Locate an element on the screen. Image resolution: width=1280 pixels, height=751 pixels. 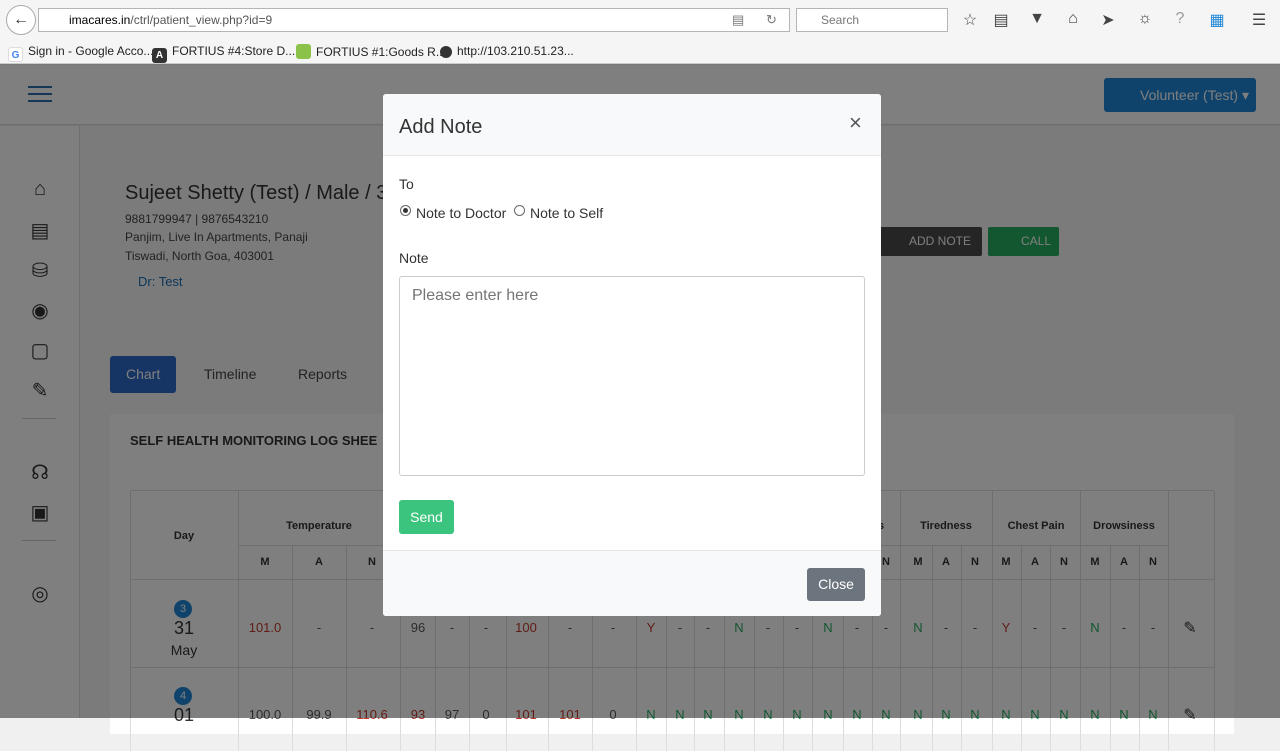
note-to-doctor-radio is located at coordinates (405, 210).